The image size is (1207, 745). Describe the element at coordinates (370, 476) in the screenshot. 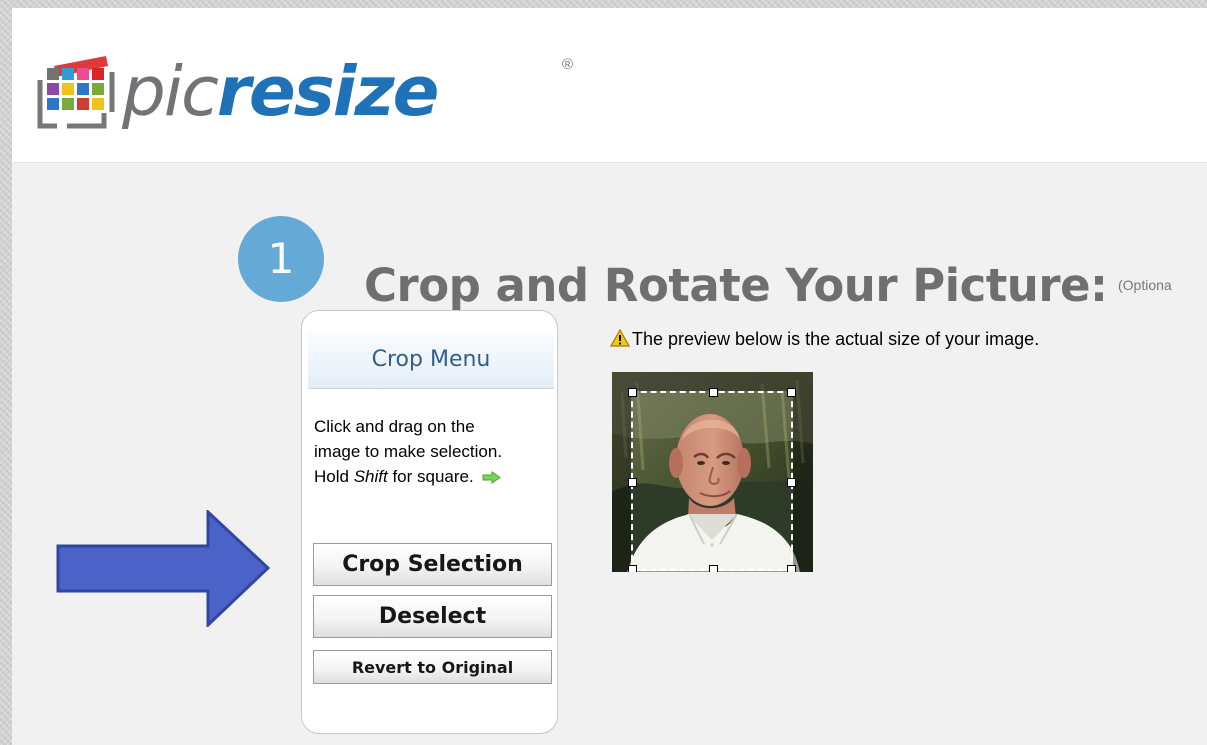

I see `shift-key-text: Shift` at that location.